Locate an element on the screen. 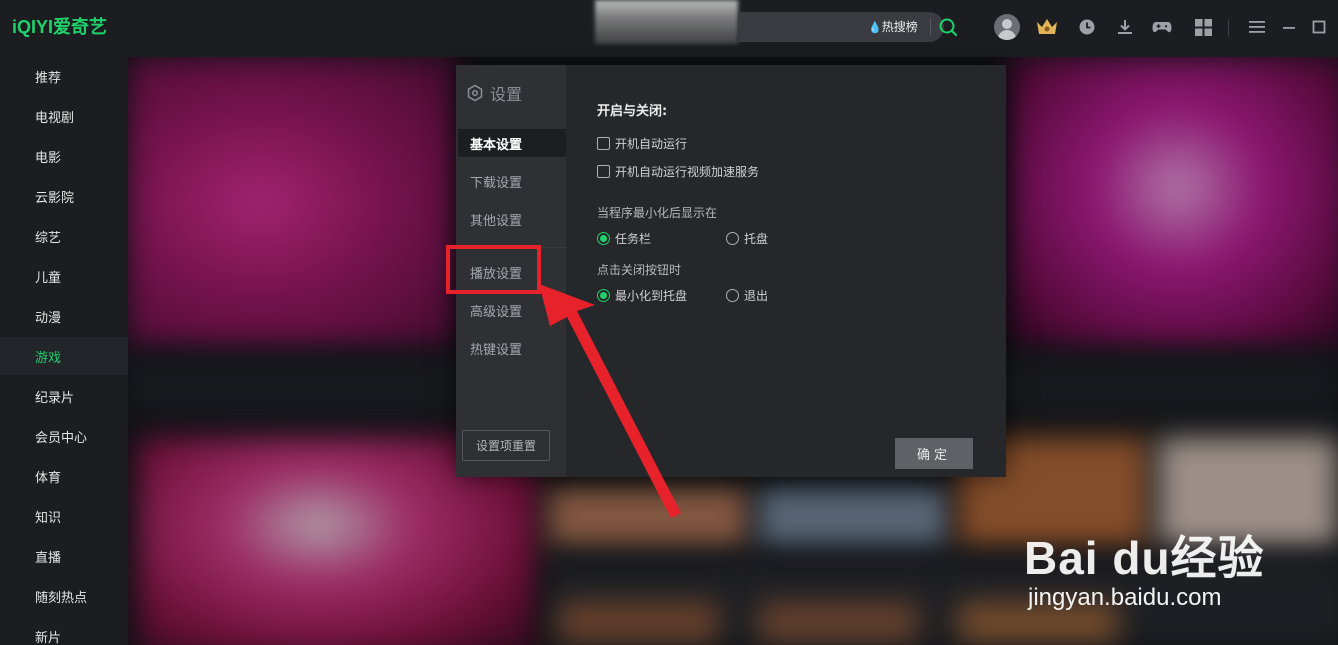 This screenshot has height=645, width=1338. search-icon is located at coordinates (948, 27).